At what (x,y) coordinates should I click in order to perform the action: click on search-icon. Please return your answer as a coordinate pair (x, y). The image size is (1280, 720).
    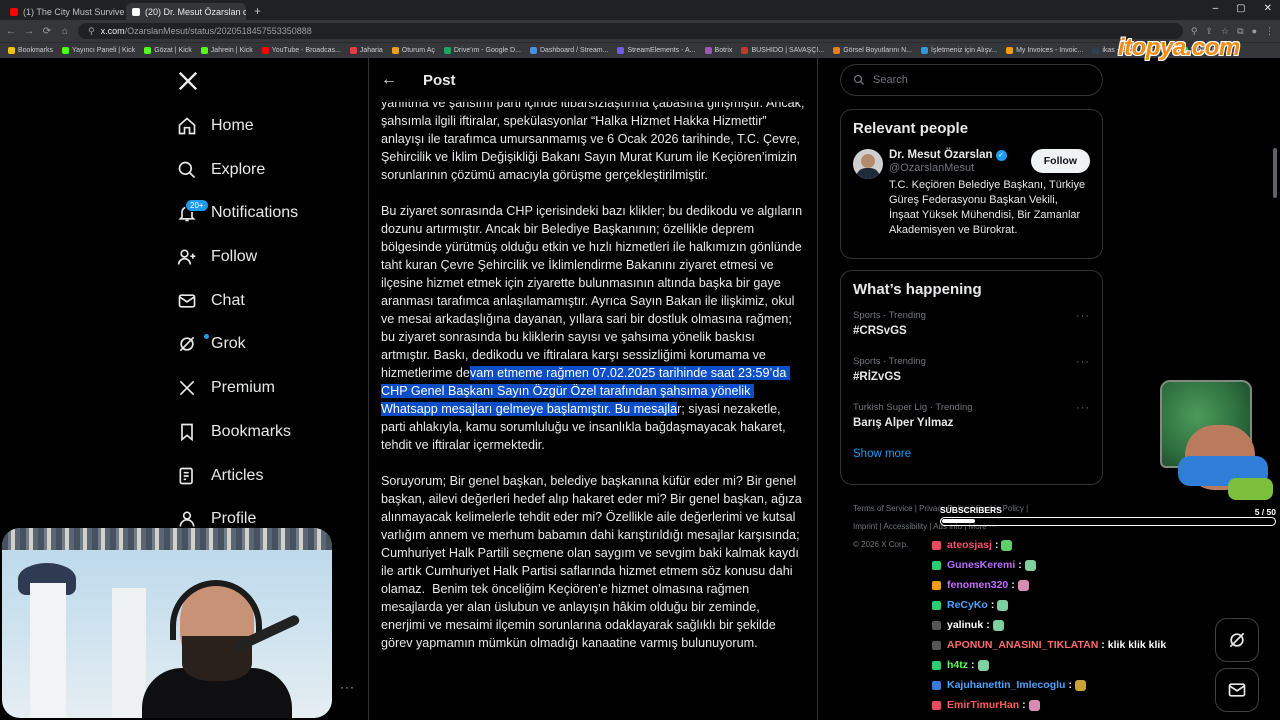
    Looking at the image, I should click on (187, 170).